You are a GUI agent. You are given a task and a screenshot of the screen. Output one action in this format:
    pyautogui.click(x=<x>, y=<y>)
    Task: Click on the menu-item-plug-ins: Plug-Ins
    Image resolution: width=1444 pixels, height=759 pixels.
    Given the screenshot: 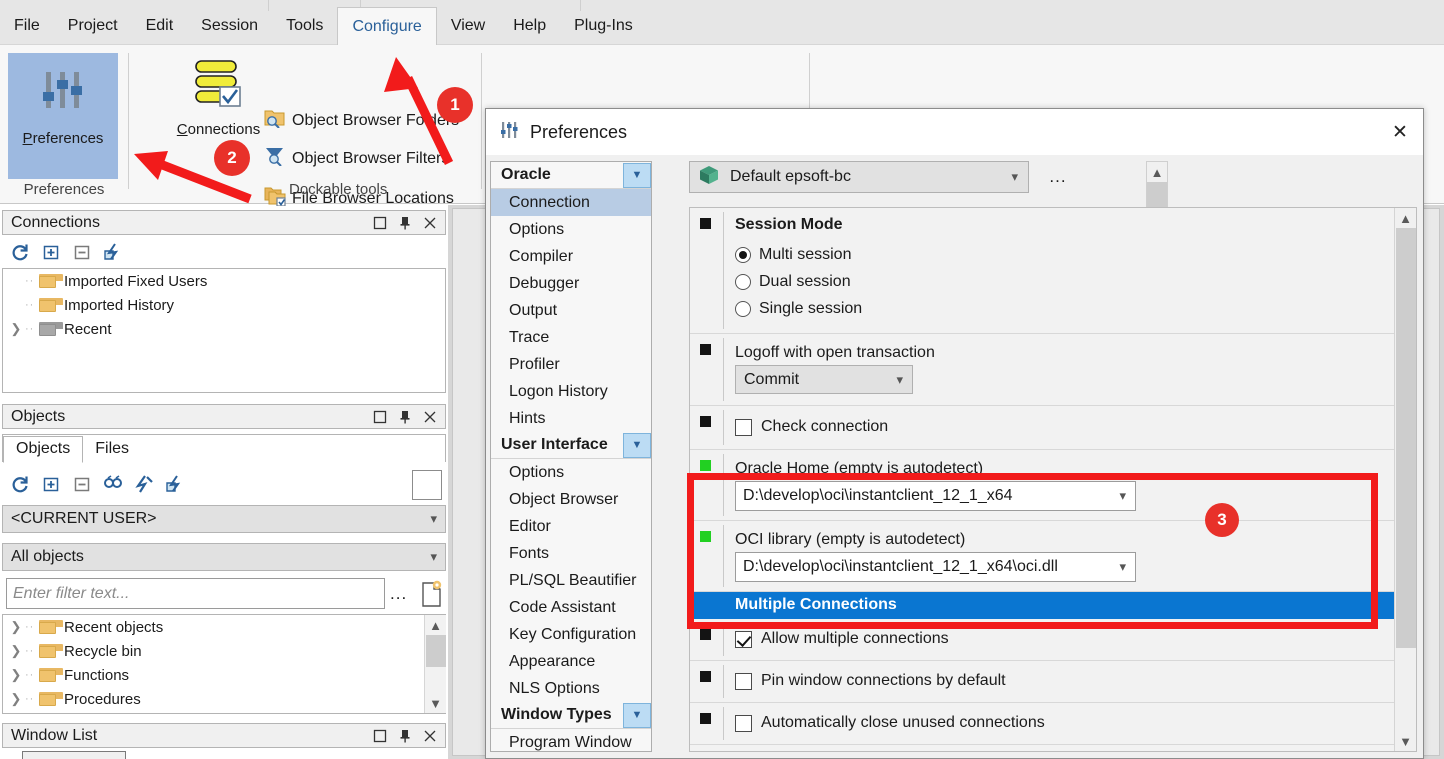 What is the action you would take?
    pyautogui.click(x=603, y=26)
    